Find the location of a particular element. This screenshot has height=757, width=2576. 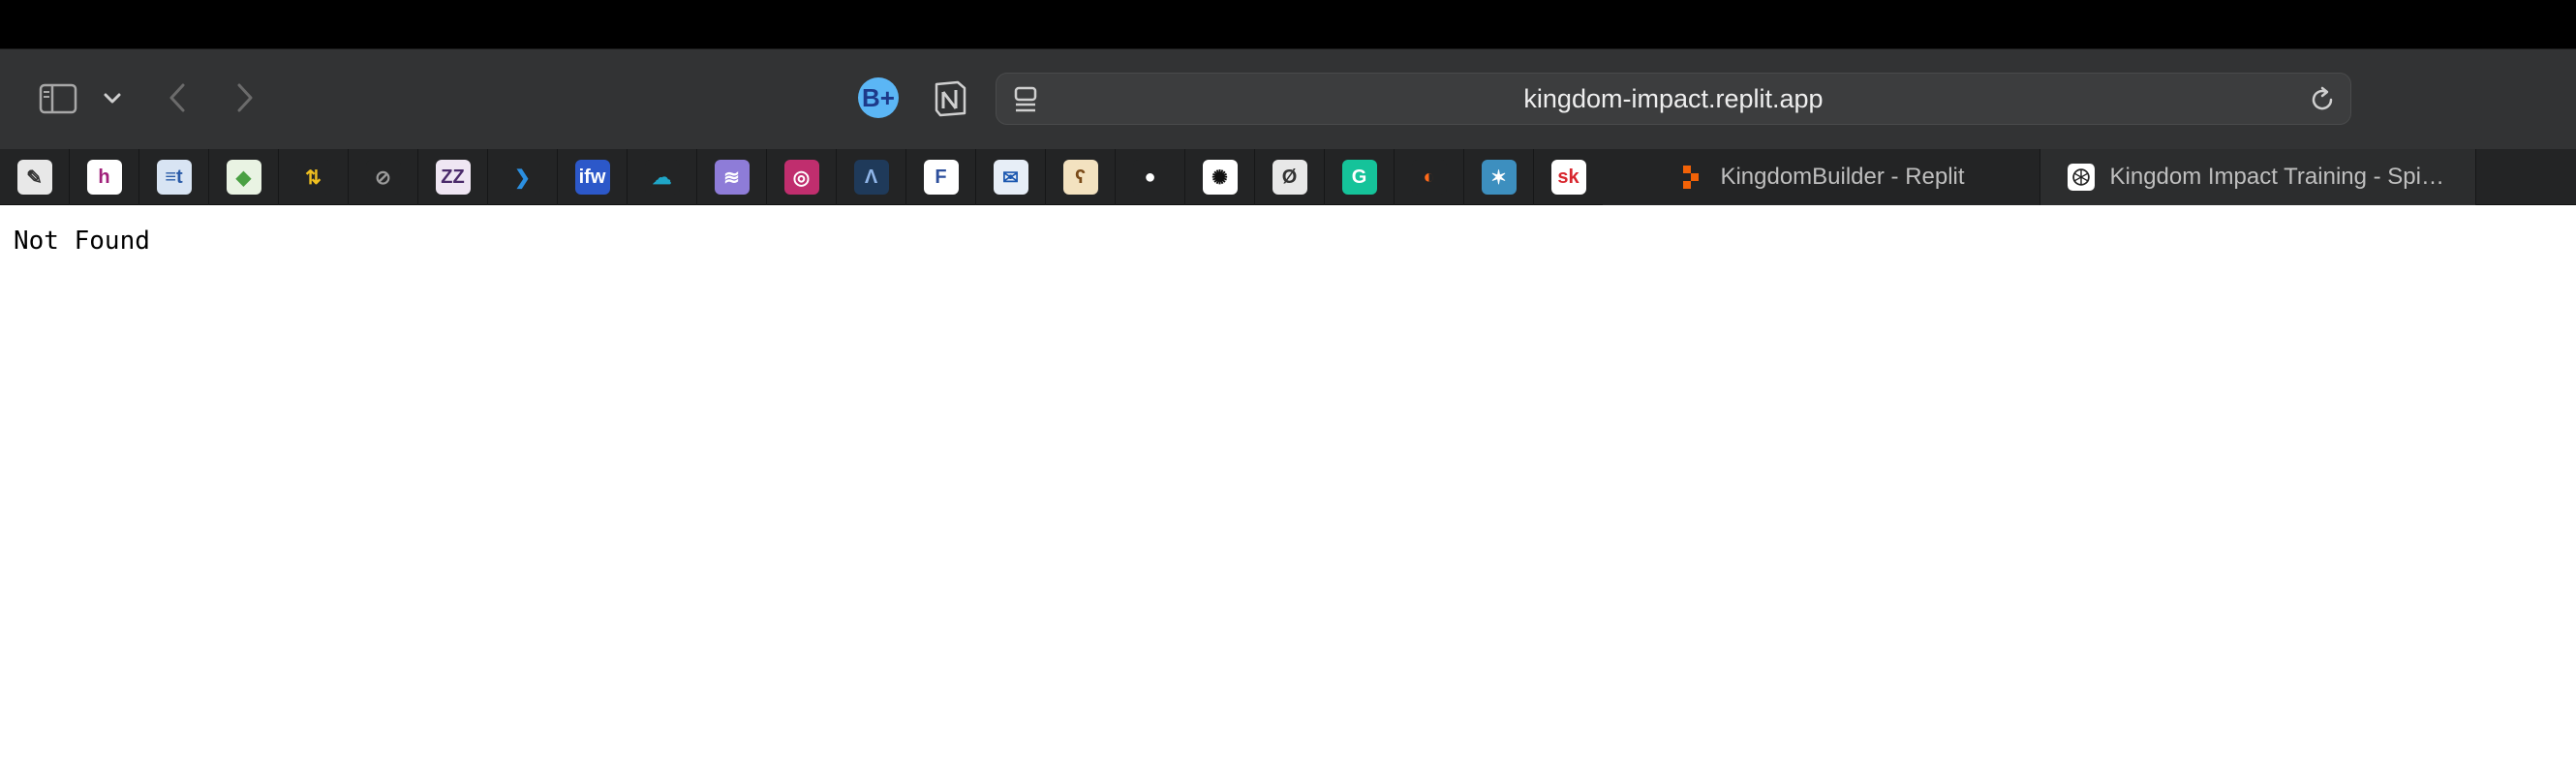

pin-tab-apple: ● is located at coordinates (1150, 177).